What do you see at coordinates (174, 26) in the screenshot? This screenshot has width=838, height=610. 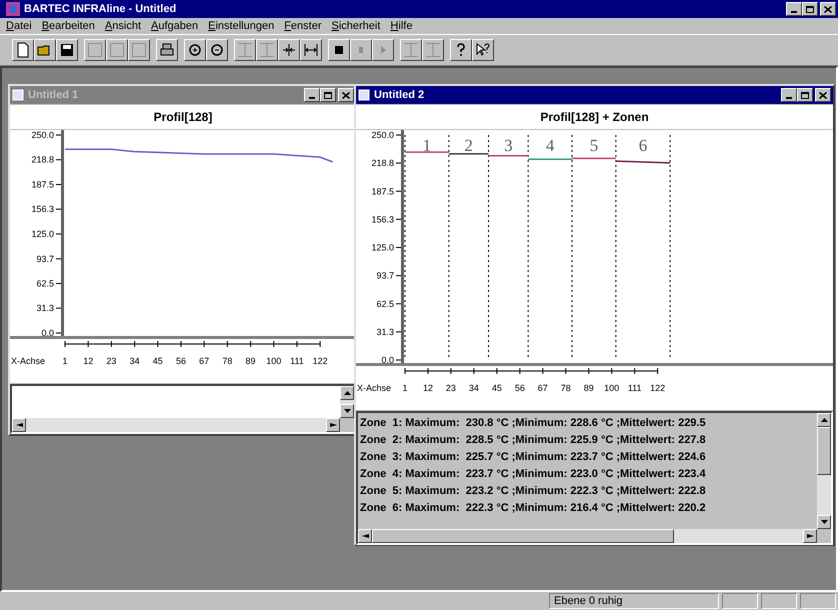 I see `menu-item: Aufgaben` at bounding box center [174, 26].